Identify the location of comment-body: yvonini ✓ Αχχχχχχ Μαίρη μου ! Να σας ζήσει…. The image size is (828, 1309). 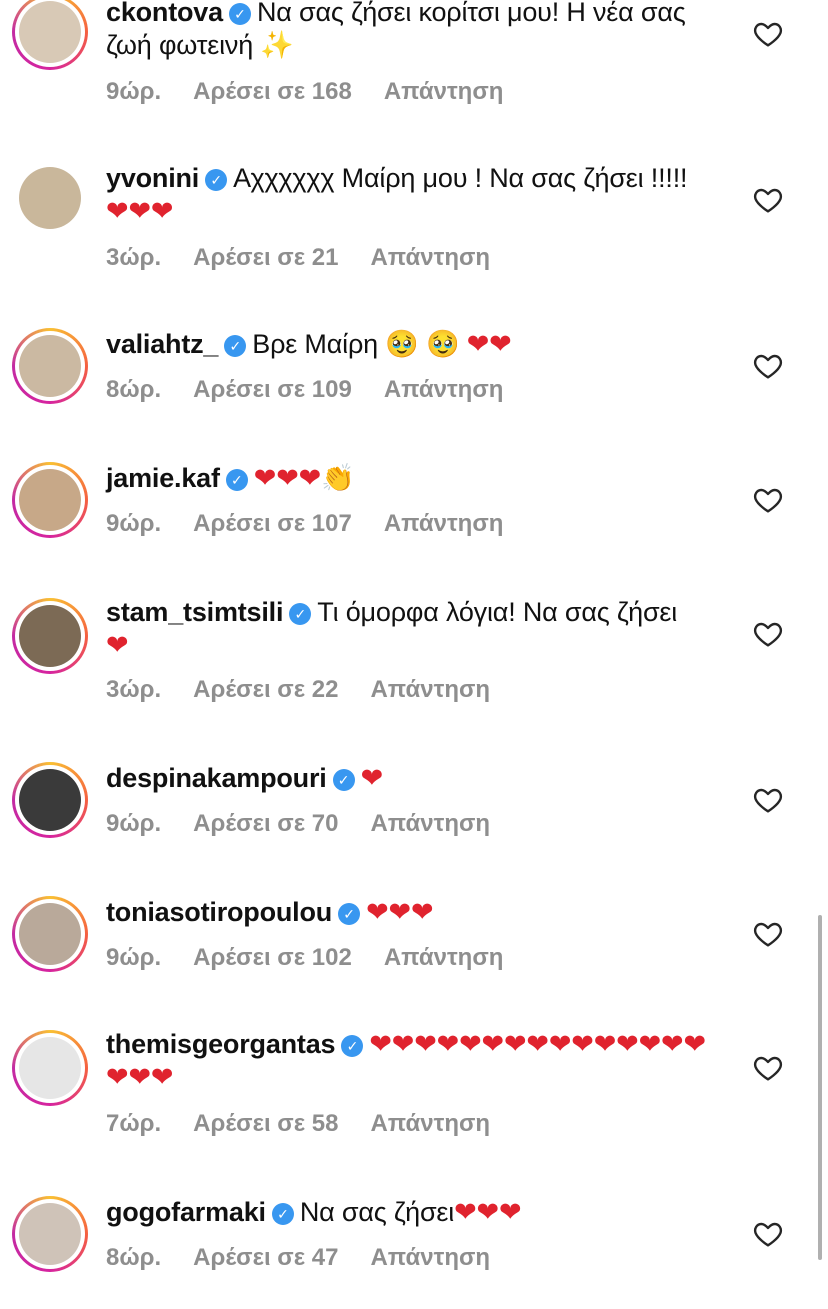
(406, 195).